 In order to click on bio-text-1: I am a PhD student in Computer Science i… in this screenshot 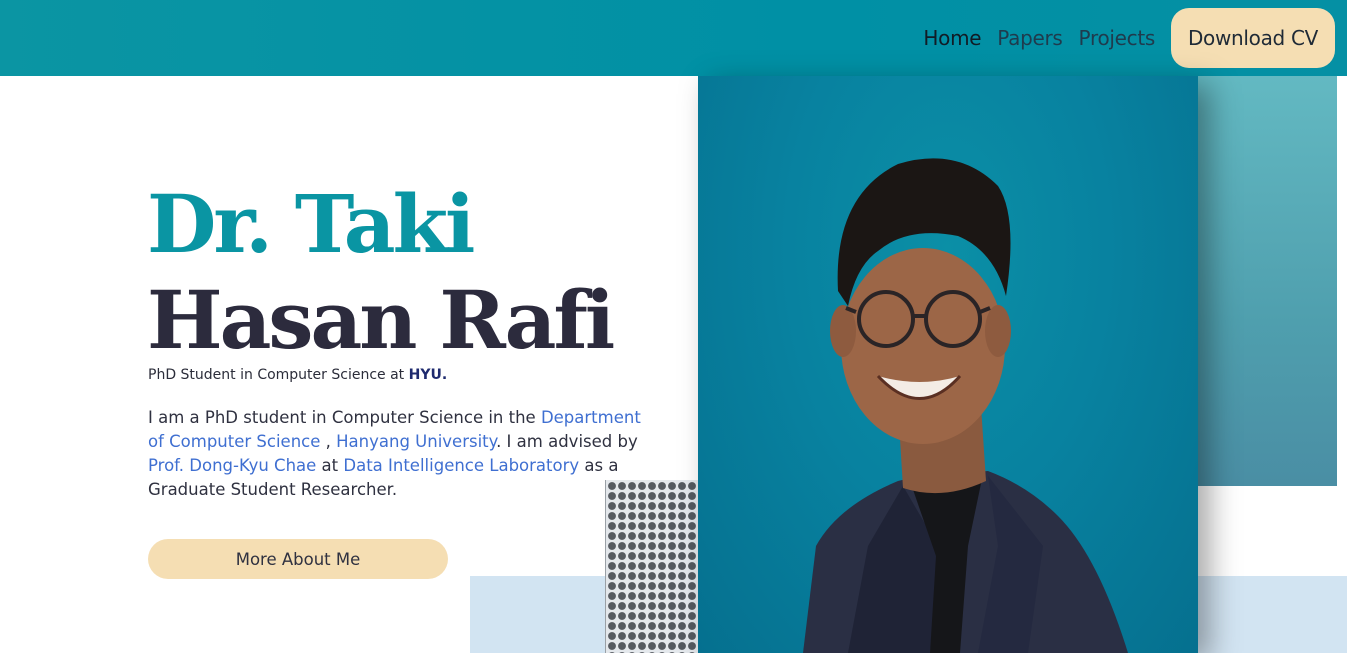, I will do `click(344, 417)`.